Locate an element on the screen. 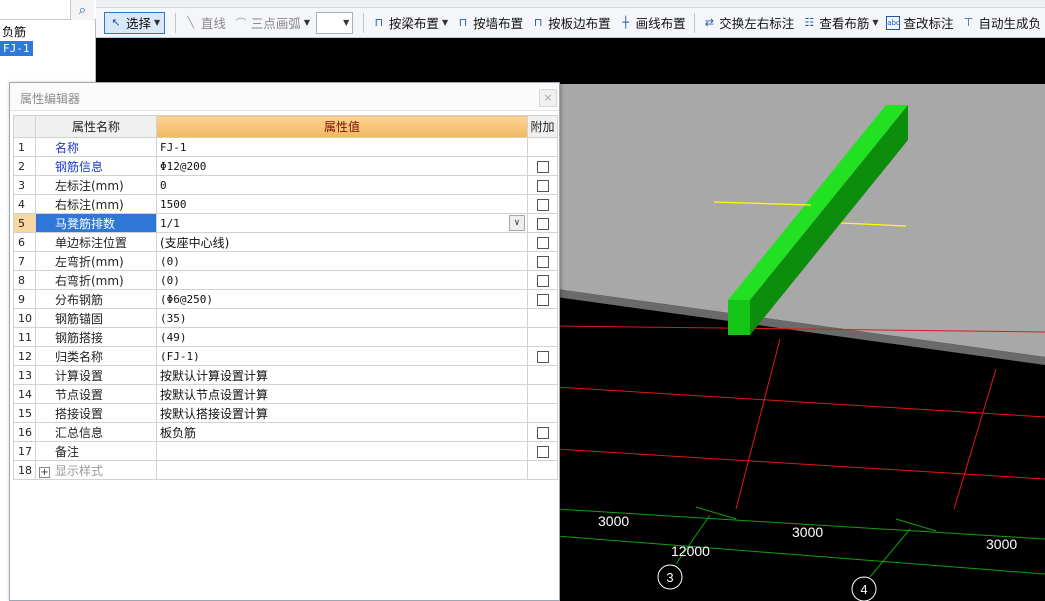  property-row: 17 备注 is located at coordinates (285, 451).